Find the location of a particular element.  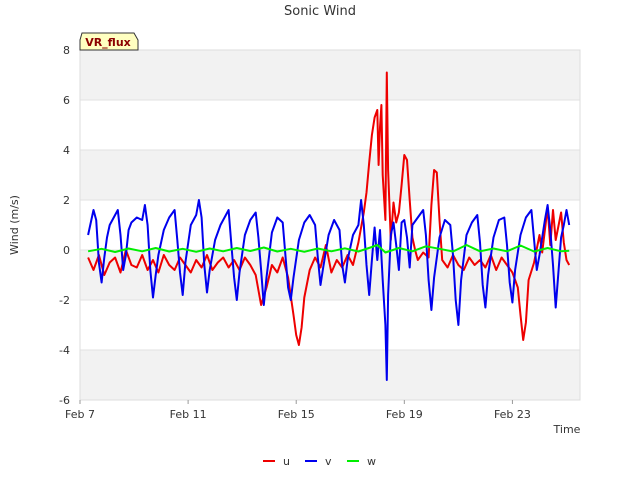

y-axis-label: Wind (m/s) is located at coordinates (14, 225).